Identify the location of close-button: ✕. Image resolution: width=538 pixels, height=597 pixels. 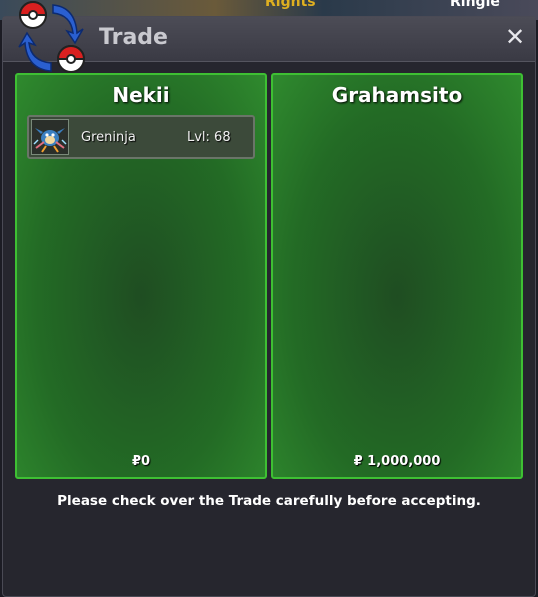
(515, 37).